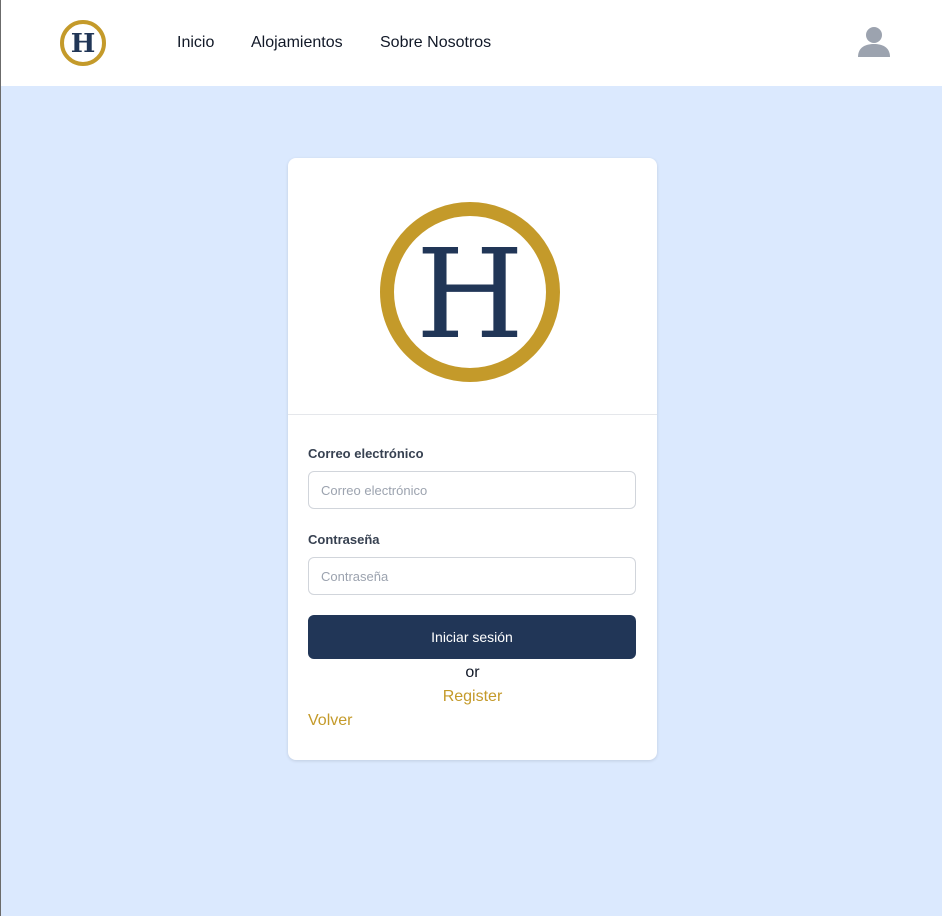  I want to click on email-field, so click(472, 490).